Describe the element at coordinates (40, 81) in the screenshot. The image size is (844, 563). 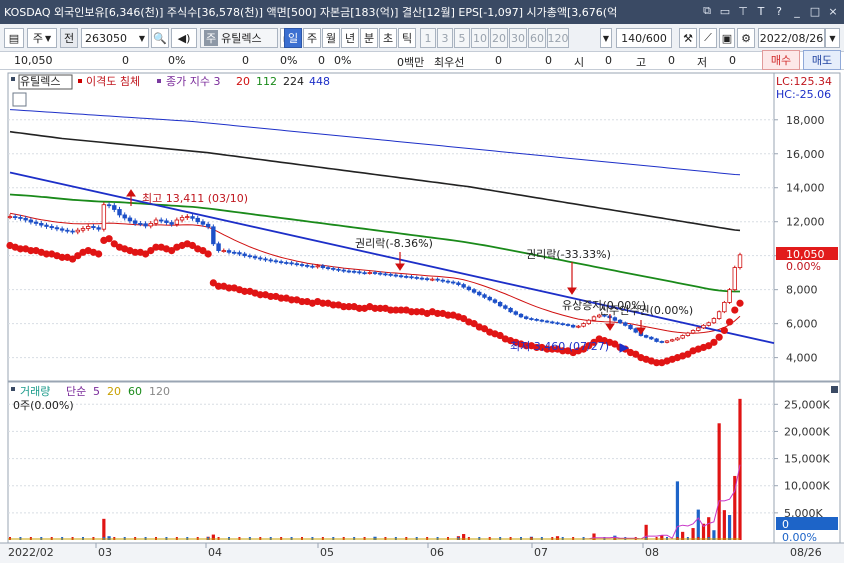
I see `legend-stock-name: 유틸렉스` at that location.